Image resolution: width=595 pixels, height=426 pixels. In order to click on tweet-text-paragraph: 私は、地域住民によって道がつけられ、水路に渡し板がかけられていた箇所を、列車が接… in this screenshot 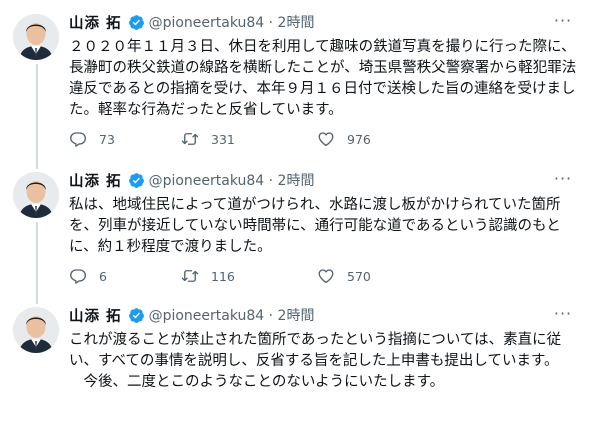, I will do `click(315, 226)`.